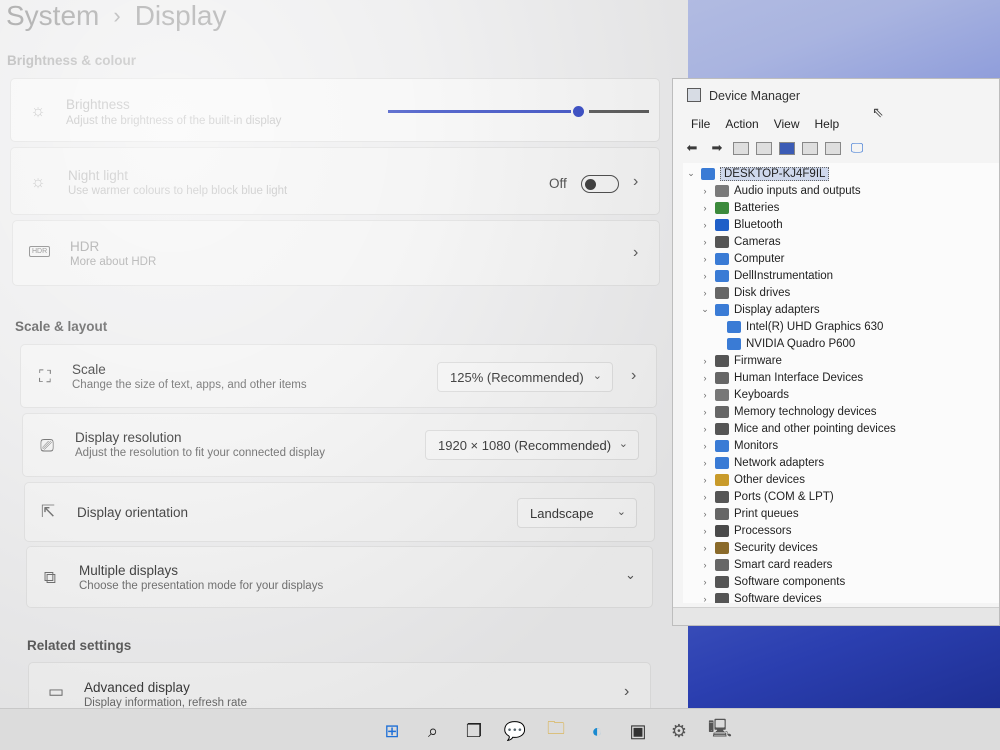  Describe the element at coordinates (479, 111) in the screenshot. I see `brightness-slider-fill` at that location.